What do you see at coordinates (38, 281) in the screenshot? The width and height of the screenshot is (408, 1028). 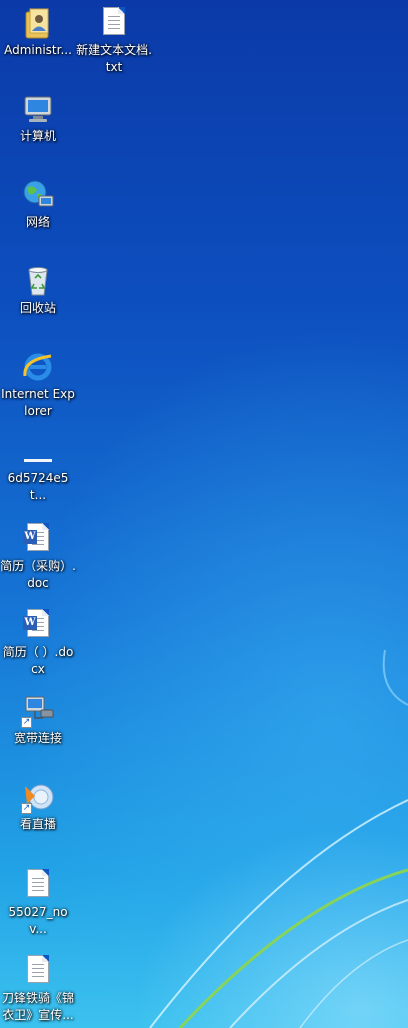 I see `recycle-bin-icon` at bounding box center [38, 281].